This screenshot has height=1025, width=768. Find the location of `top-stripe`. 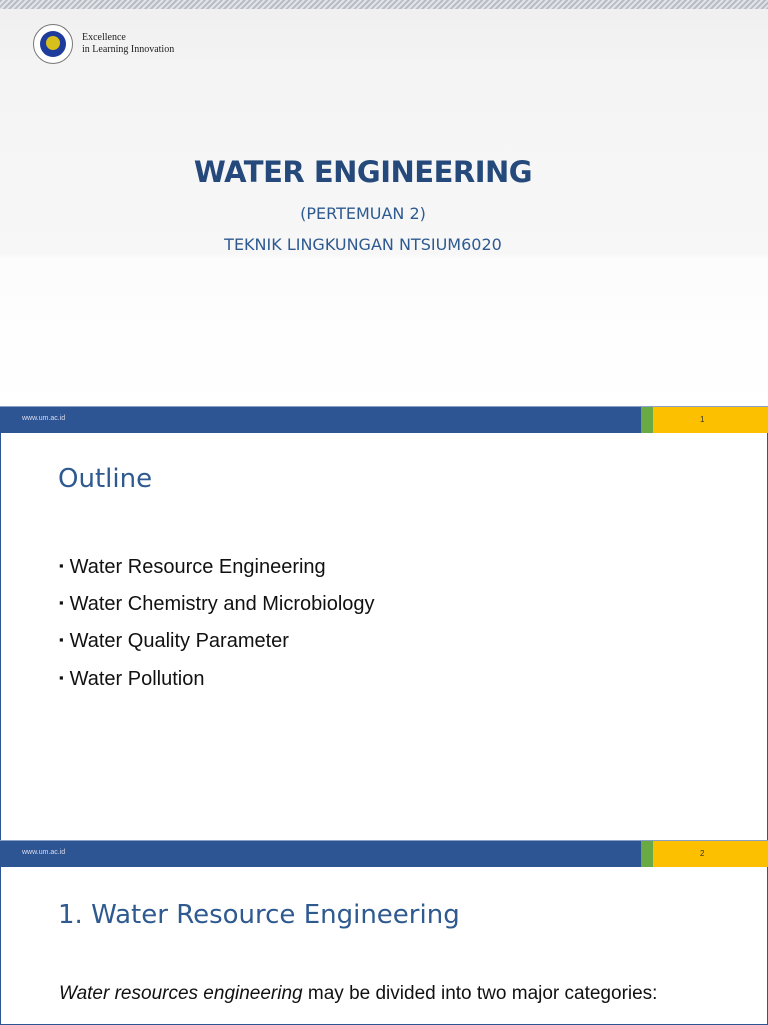

top-stripe is located at coordinates (384, 4).